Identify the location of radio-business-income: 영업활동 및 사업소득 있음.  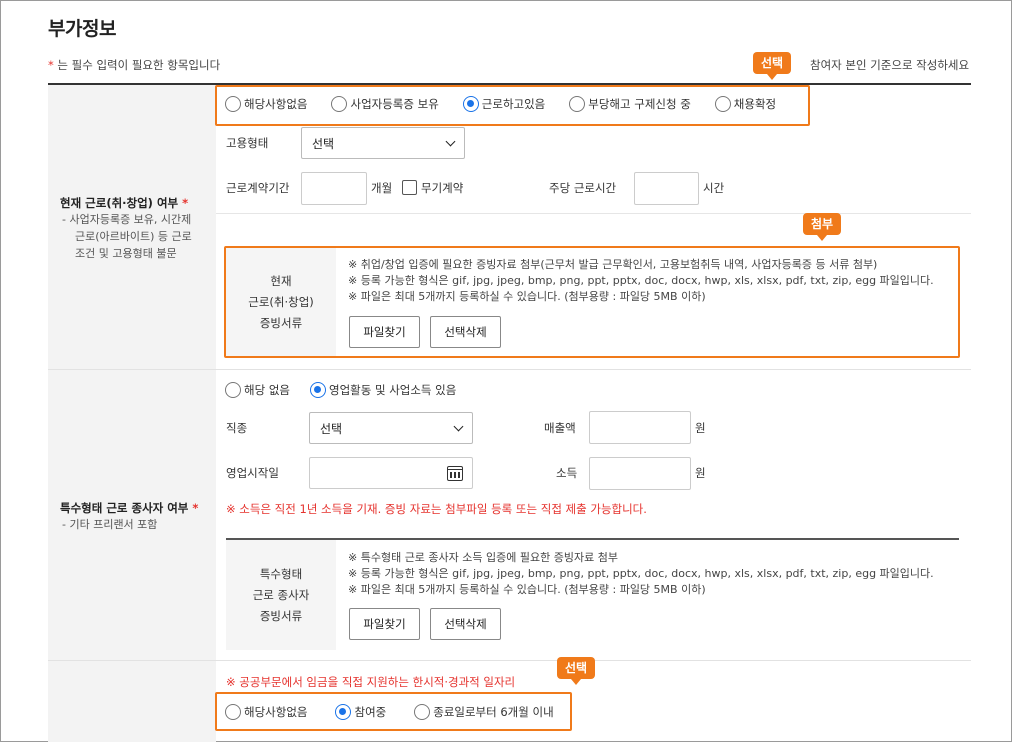
(382, 390).